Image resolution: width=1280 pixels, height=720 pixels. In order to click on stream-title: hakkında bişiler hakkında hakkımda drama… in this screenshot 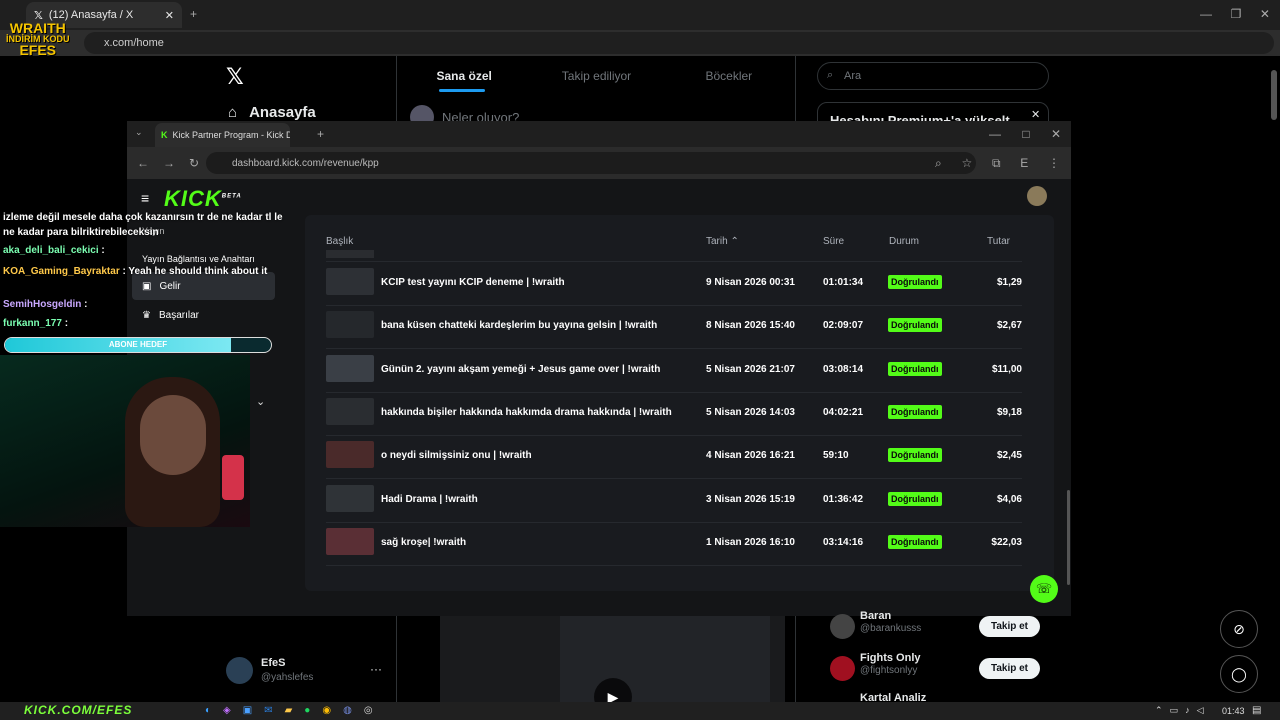, I will do `click(526, 412)`.